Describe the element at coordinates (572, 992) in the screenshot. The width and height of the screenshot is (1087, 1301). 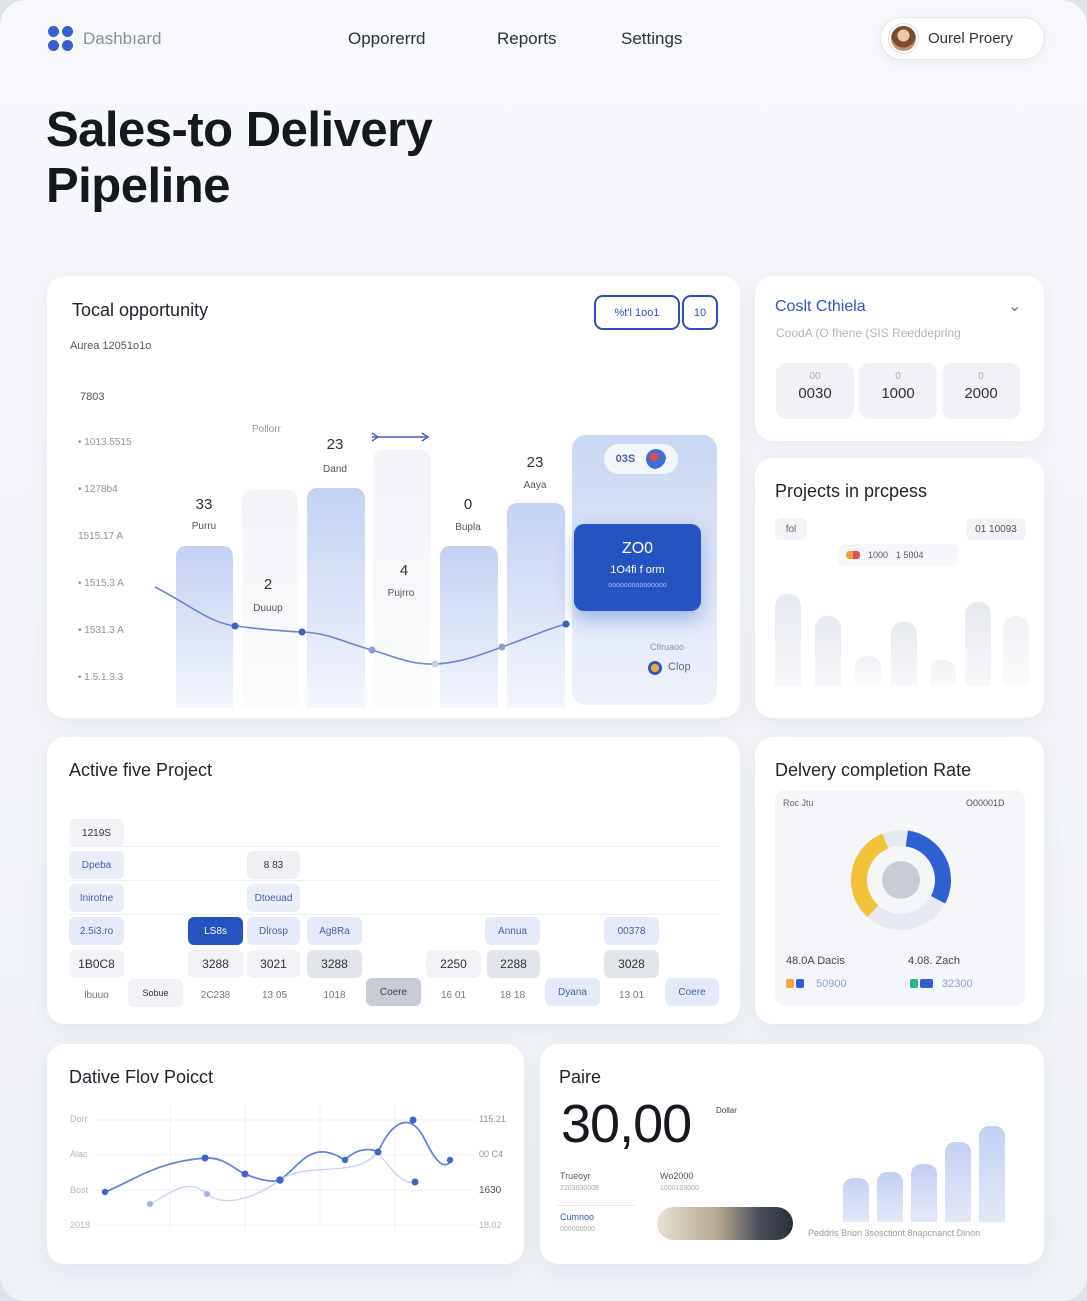
I see `project-chip: Dyana` at that location.